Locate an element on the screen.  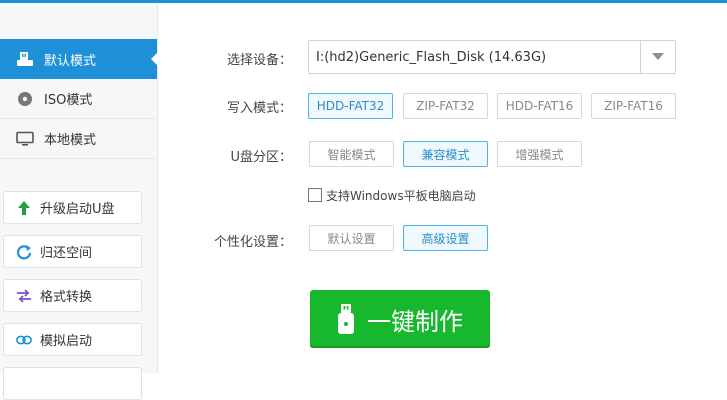
write-mode-zip-fat16: ZIP-FAT16 is located at coordinates (633, 106).